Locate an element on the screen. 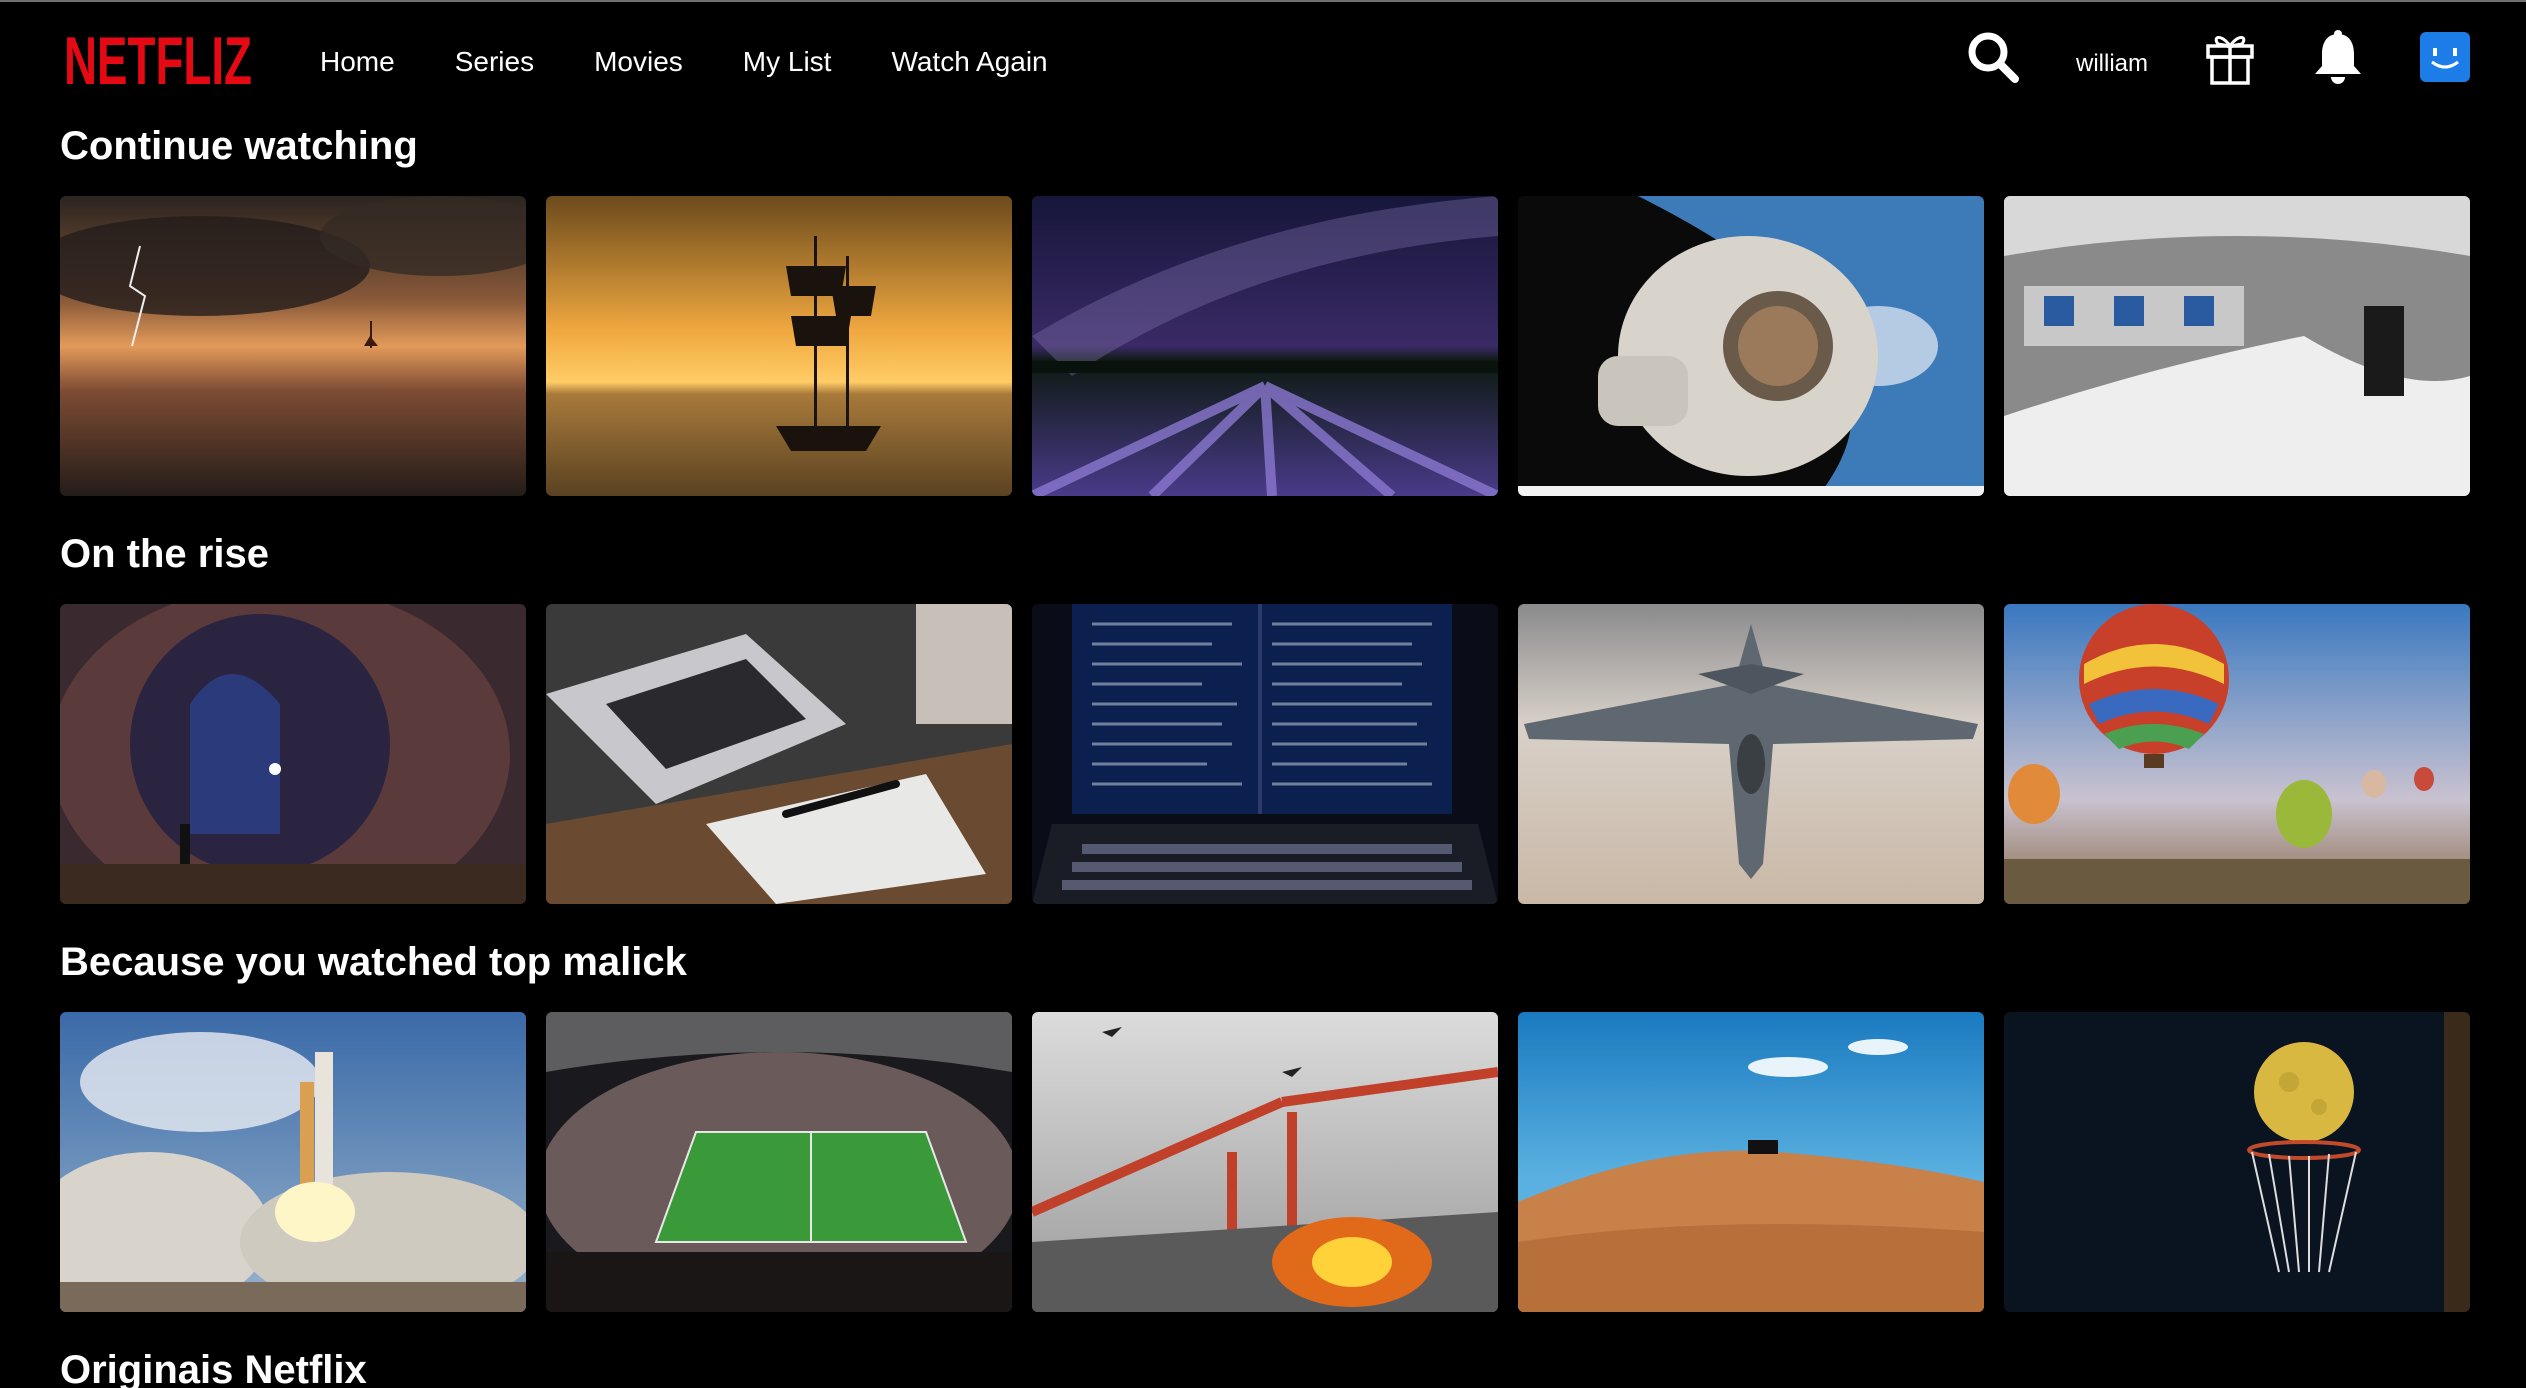  main-nav: Home Series Movies My List Watch Again is located at coordinates (714, 62).